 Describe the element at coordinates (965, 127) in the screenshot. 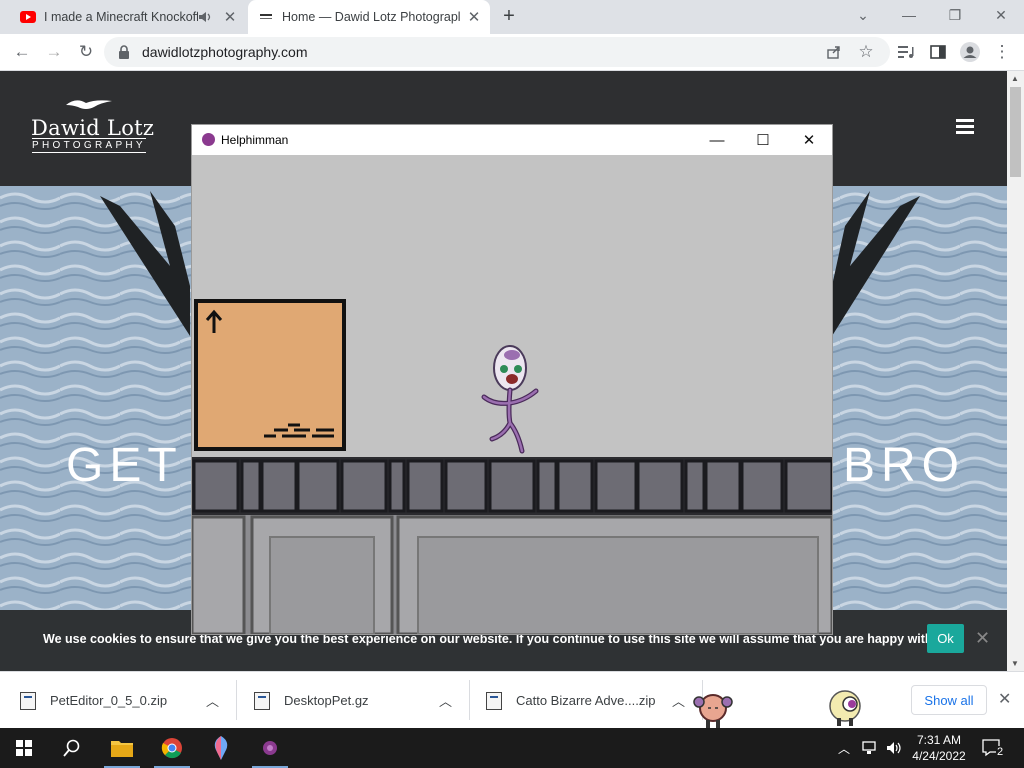

I see `hamburger-menu-icon` at that location.